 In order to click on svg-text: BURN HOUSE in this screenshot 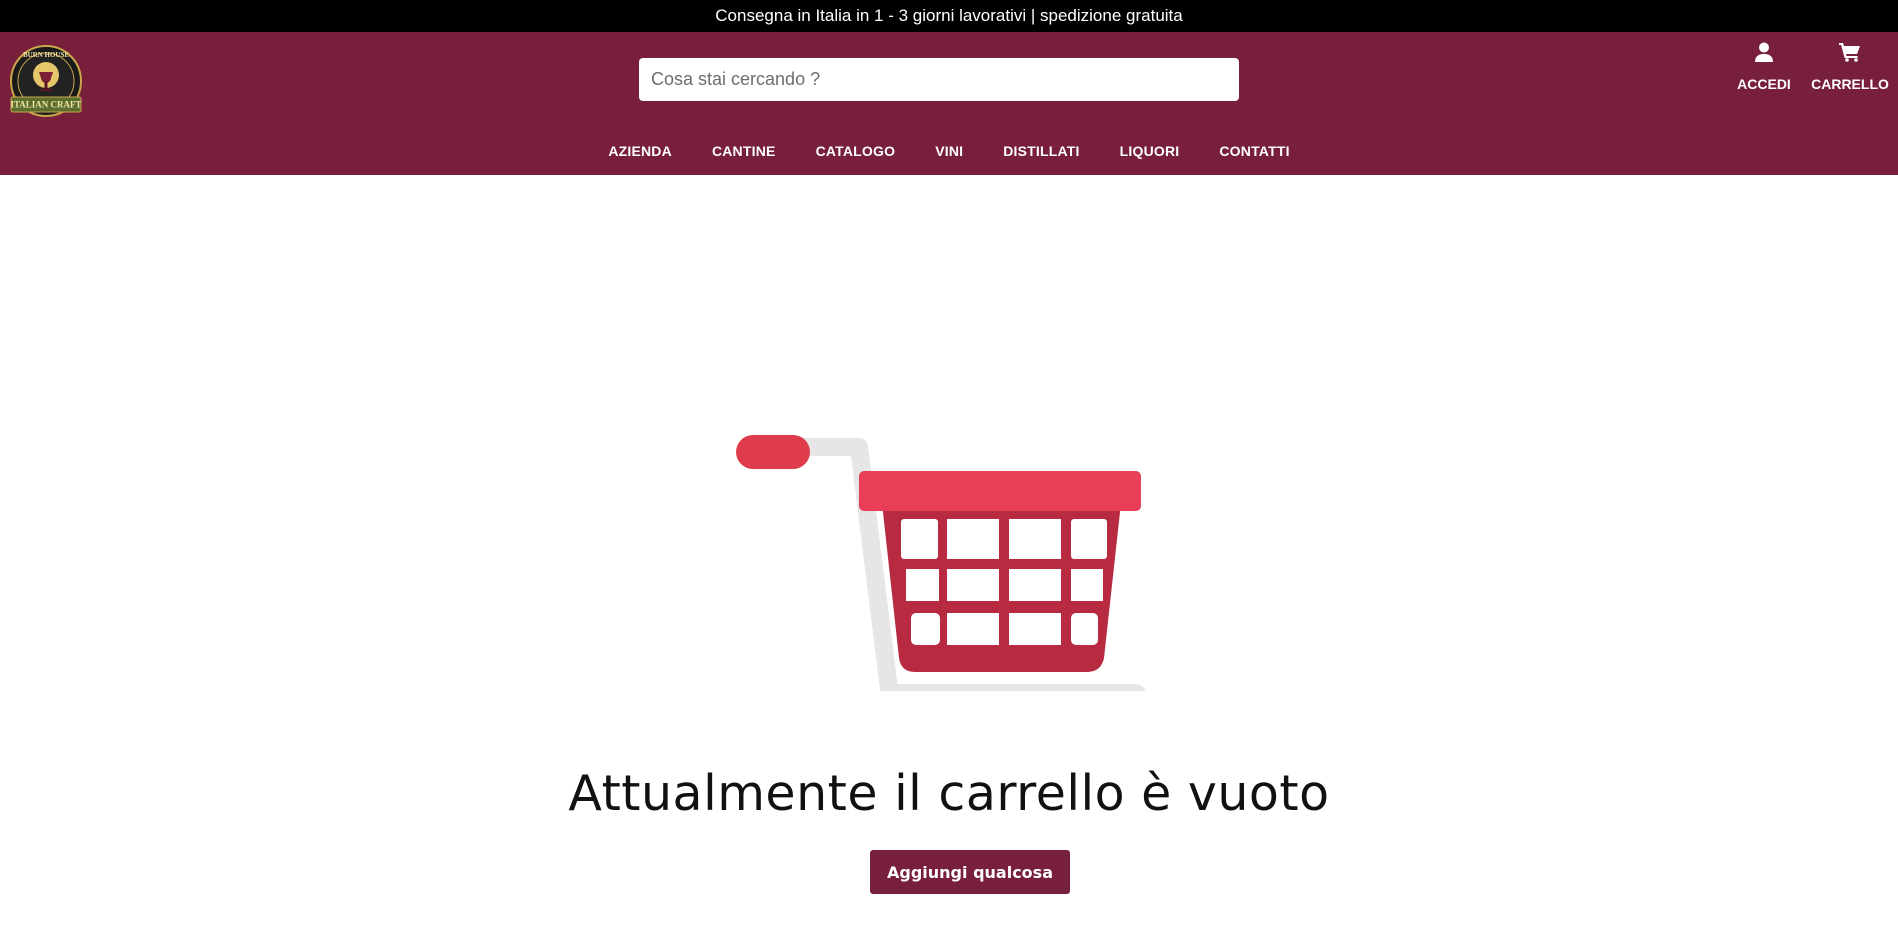, I will do `click(46, 55)`.